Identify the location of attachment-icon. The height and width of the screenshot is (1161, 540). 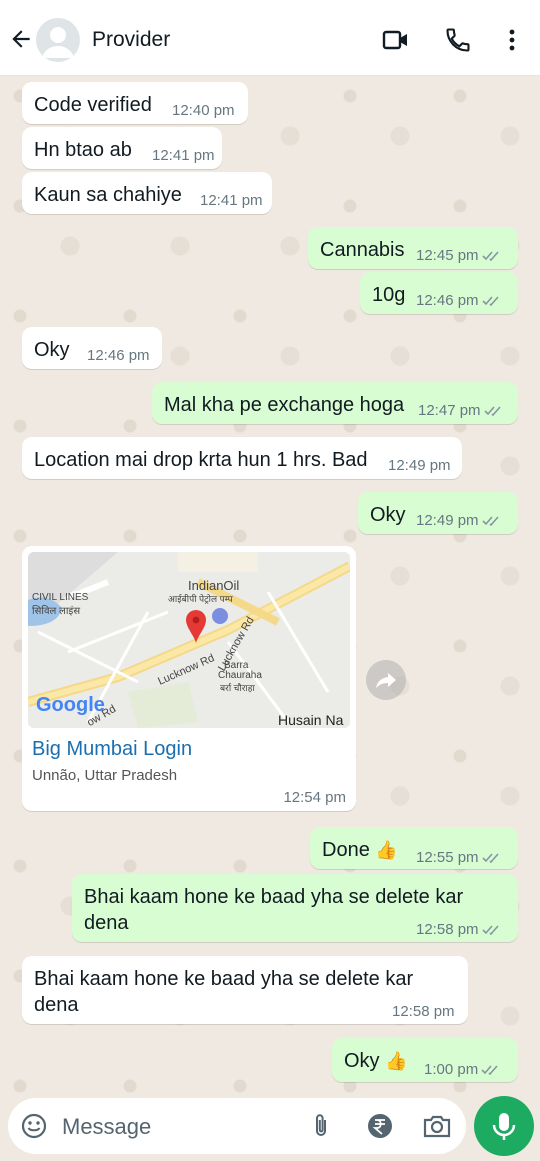
(321, 1126).